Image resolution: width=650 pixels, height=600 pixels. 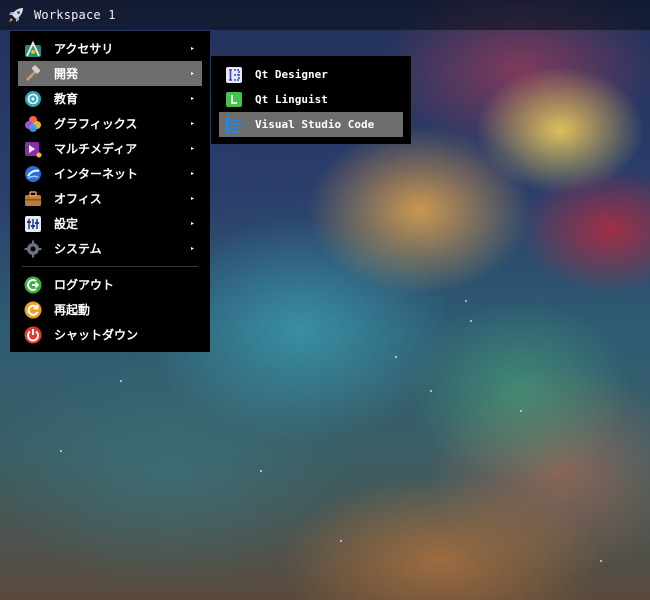 What do you see at coordinates (66, 74) in the screenshot?
I see `menu-item-label: 開発` at bounding box center [66, 74].